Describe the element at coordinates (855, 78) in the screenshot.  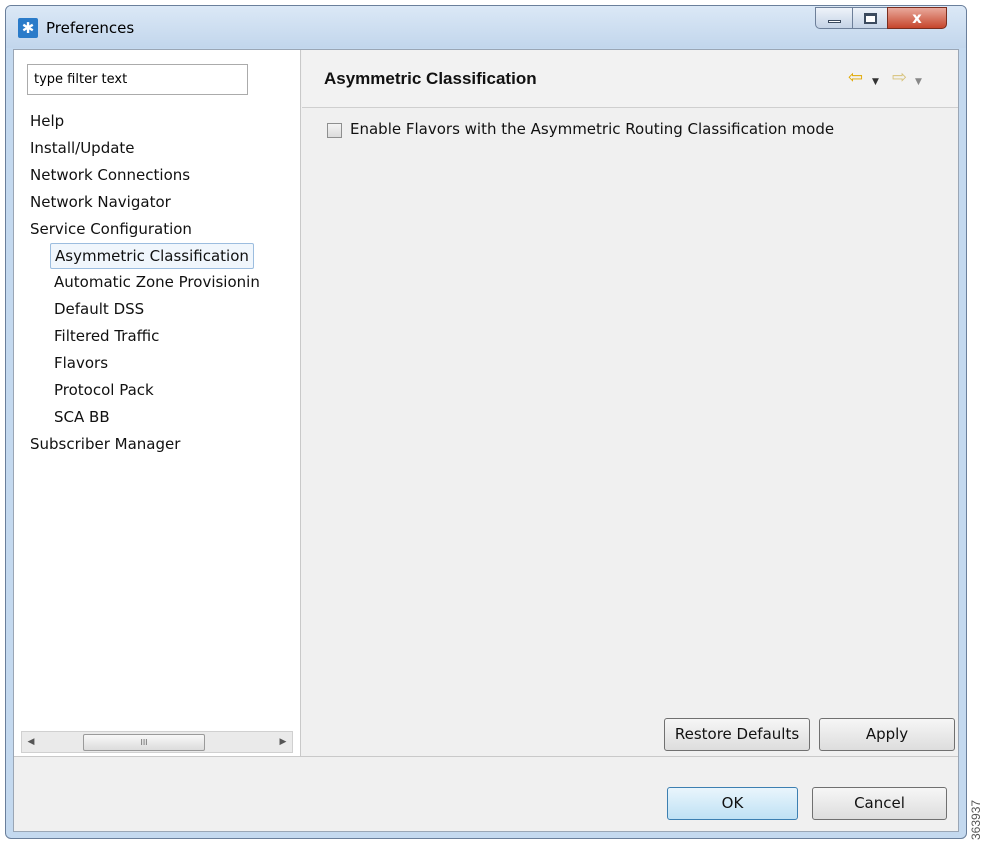
I see `back-arrow-icon: ⇦` at that location.